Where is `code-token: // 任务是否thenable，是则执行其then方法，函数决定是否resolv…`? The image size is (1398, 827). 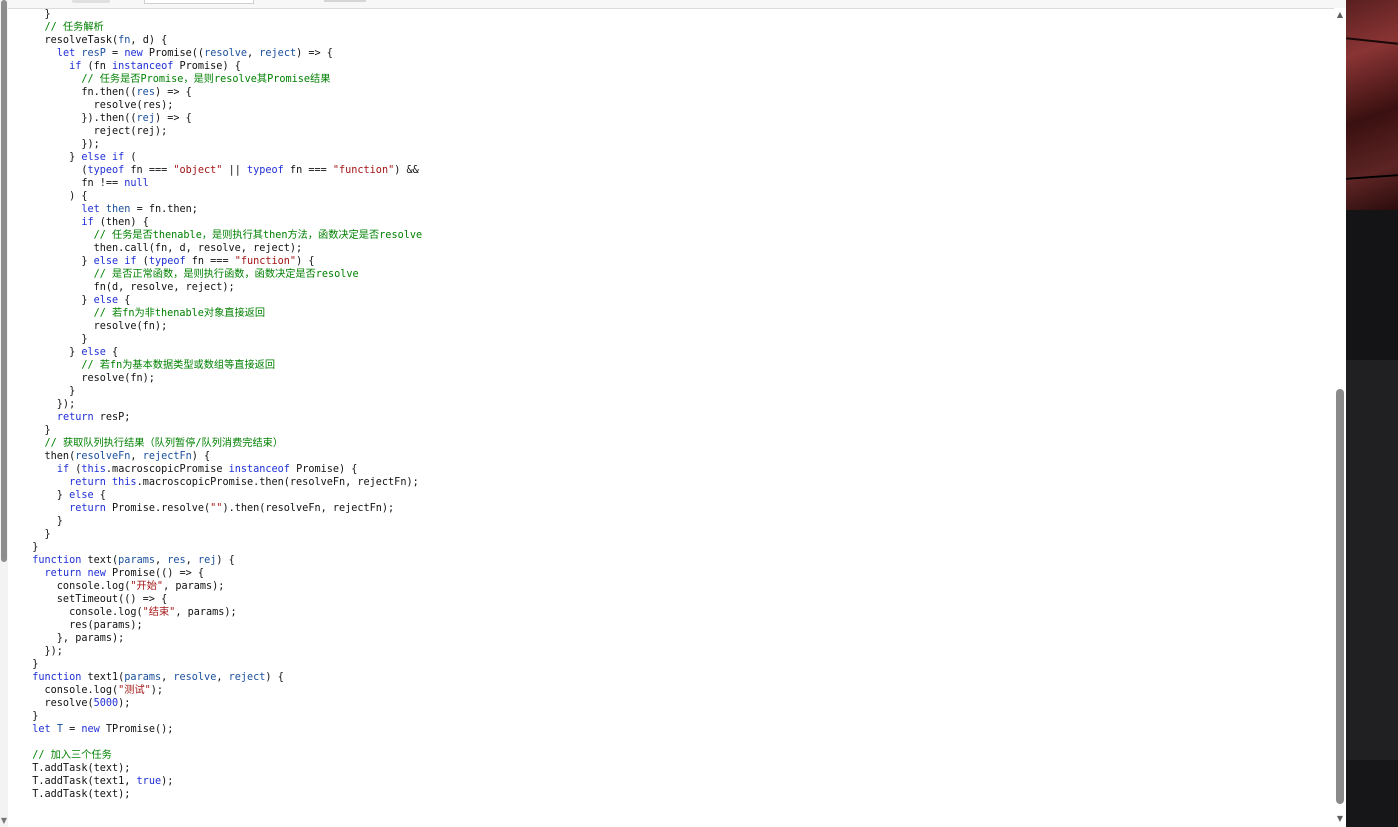
code-token: // 任务是否thenable，是则执行其then方法，函数决定是否resolv… is located at coordinates (258, 235).